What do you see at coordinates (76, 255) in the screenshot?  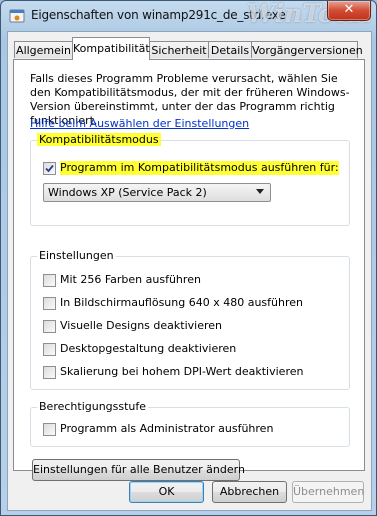 I see `settings-legend: Einstellungen` at bounding box center [76, 255].